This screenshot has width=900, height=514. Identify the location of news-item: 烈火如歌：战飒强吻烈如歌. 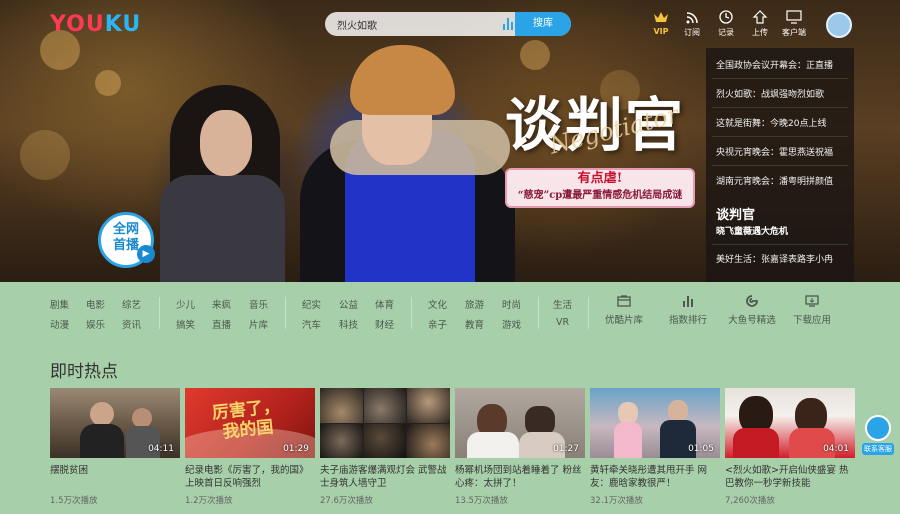
(770, 93).